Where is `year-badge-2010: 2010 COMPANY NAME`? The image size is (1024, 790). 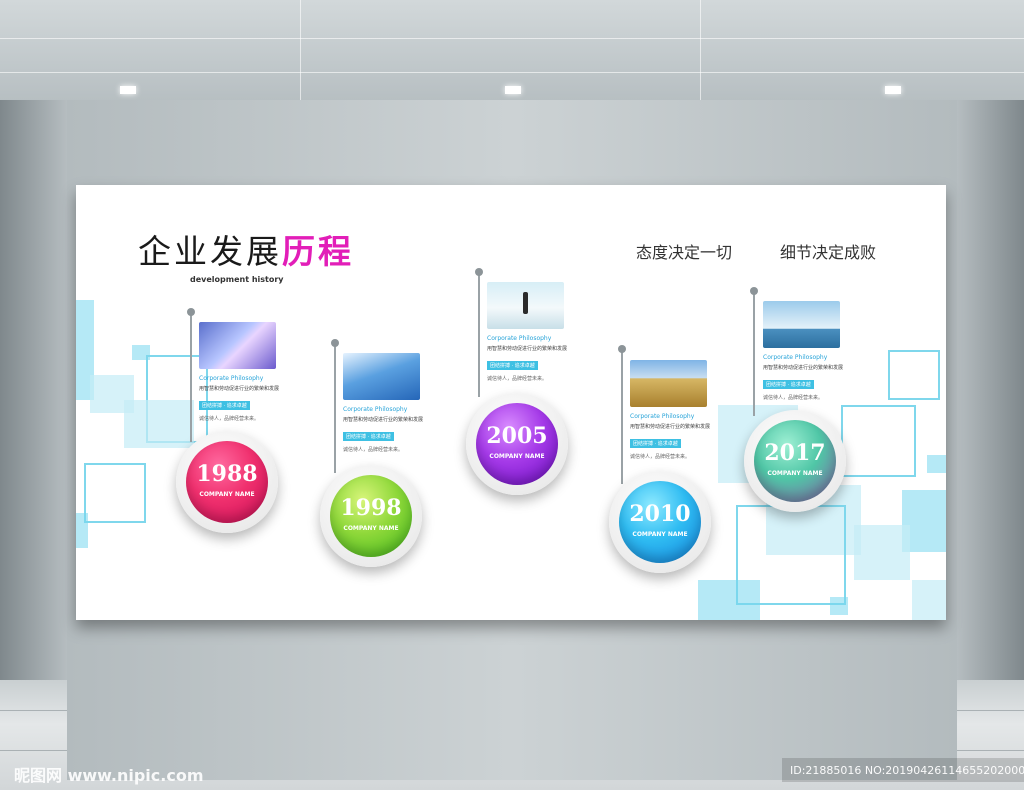
year-badge-2010: 2010 COMPANY NAME is located at coordinates (660, 522).